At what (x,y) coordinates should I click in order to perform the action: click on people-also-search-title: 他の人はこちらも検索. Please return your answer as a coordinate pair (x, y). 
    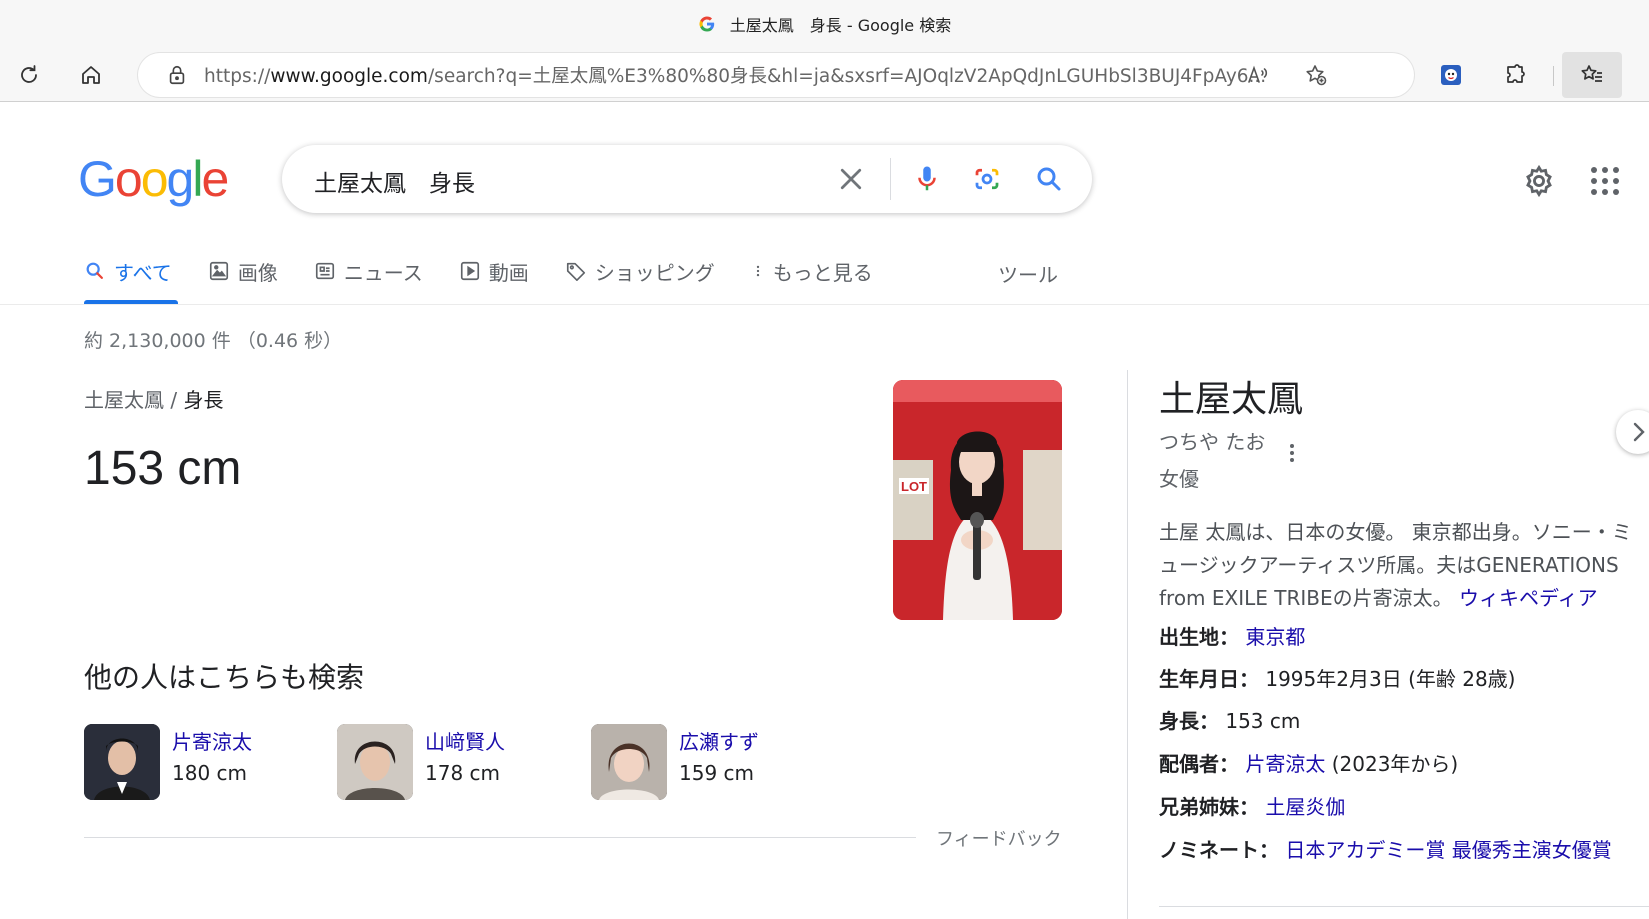
    Looking at the image, I should click on (224, 677).